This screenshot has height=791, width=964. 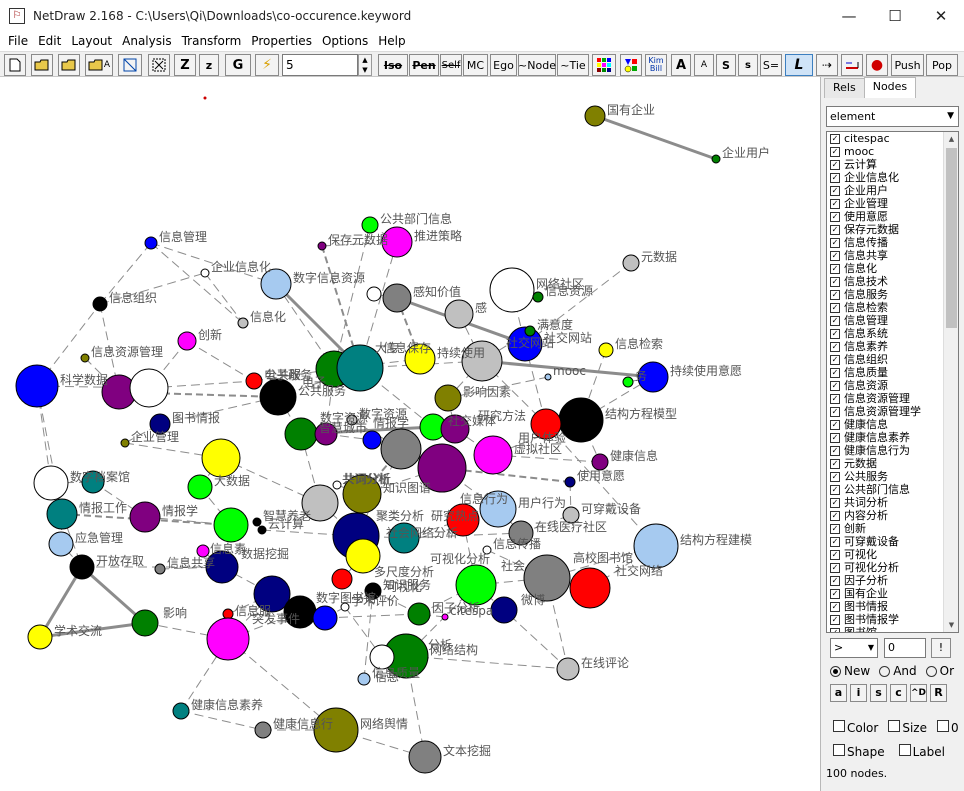 What do you see at coordinates (49, 41) in the screenshot?
I see `menu-edit: Edit` at bounding box center [49, 41].